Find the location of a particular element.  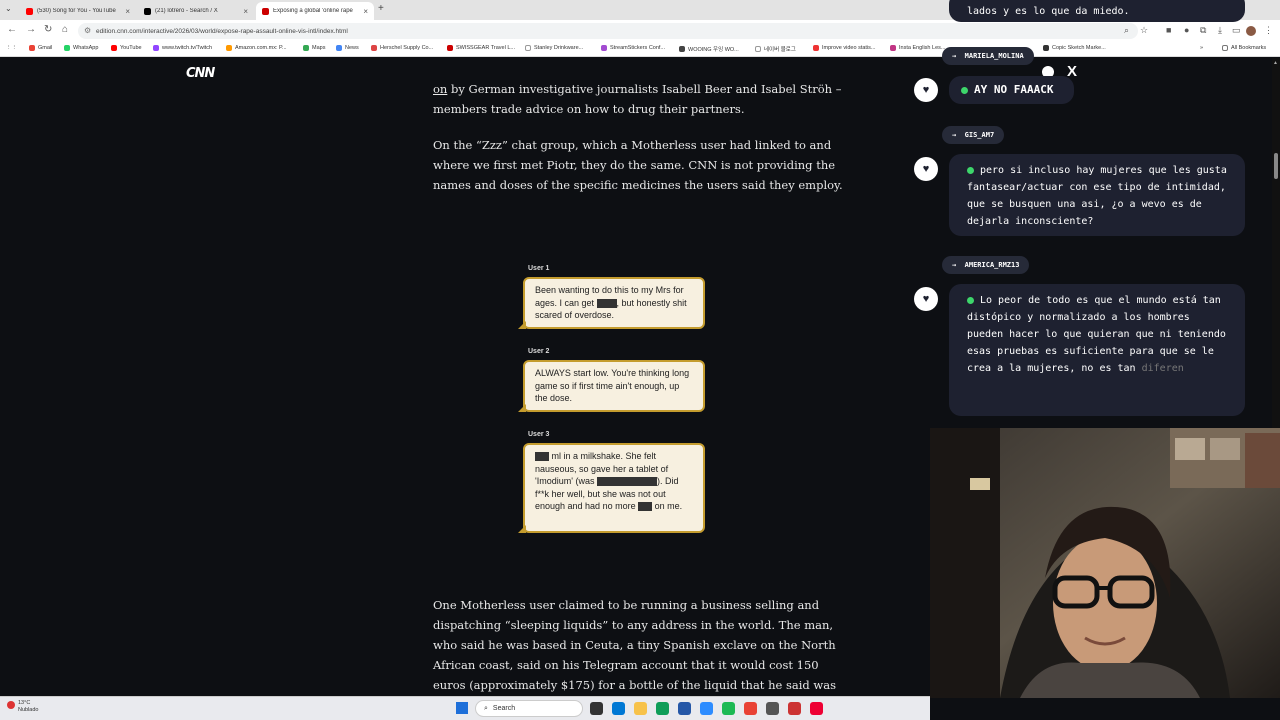

youtube-icon is located at coordinates (114, 48).